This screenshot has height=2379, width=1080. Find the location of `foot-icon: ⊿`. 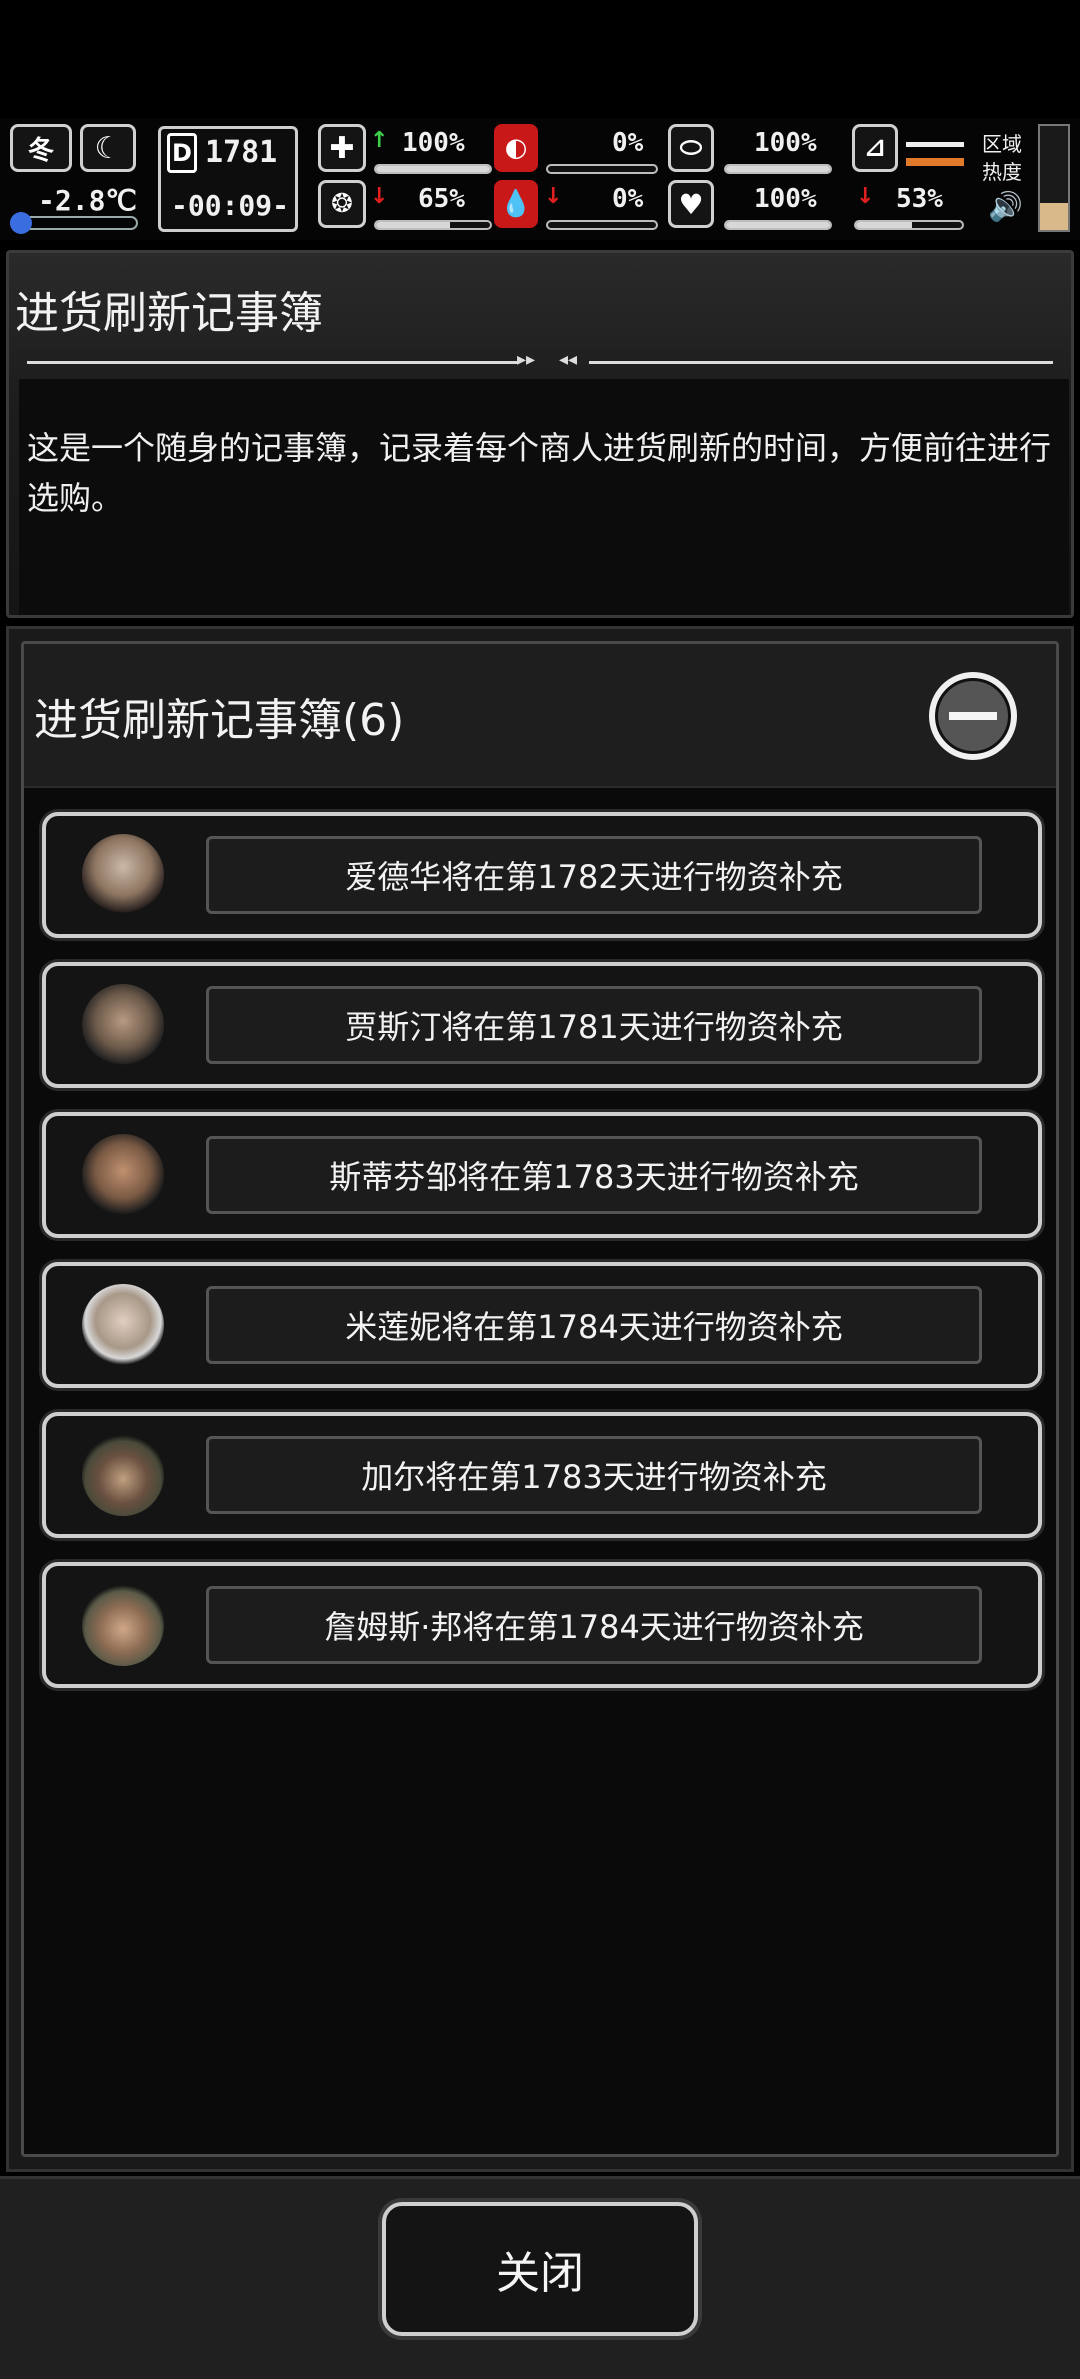

foot-icon: ⊿ is located at coordinates (875, 148).